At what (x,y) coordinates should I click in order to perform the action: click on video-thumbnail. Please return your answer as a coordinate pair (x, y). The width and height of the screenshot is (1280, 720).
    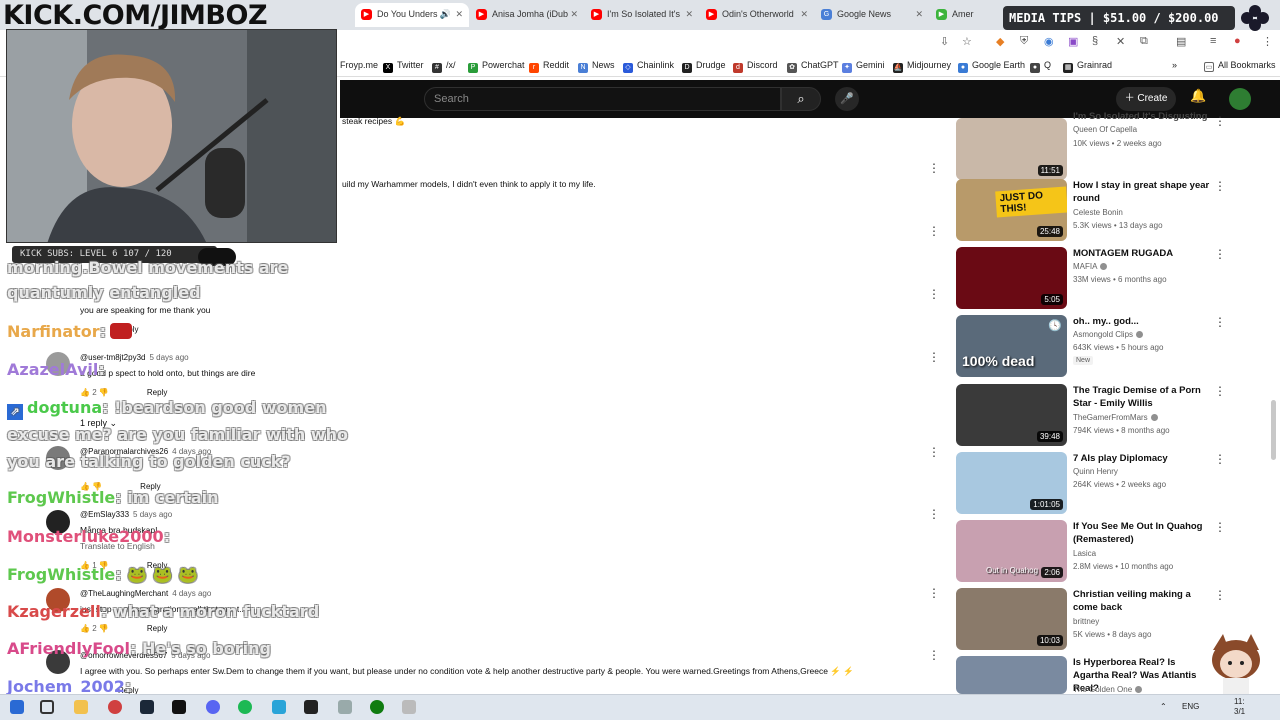
    Looking at the image, I should click on (1011, 675).